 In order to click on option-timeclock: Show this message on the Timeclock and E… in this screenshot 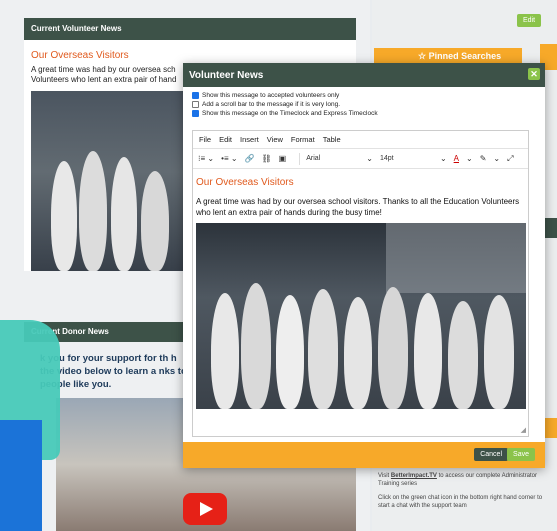, I will do `click(368, 113)`.